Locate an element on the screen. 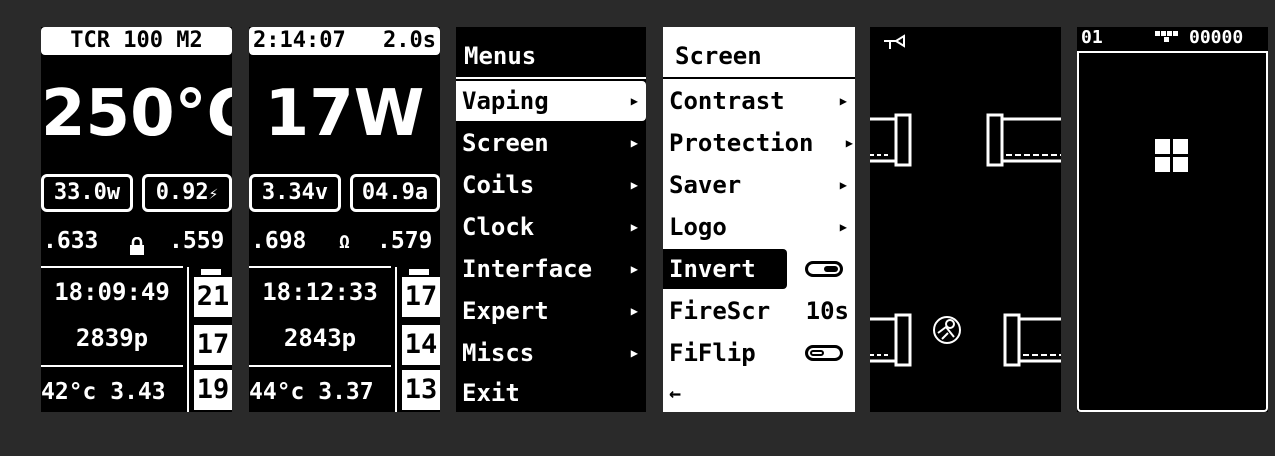  resistance-left: .698 is located at coordinates (279, 241).